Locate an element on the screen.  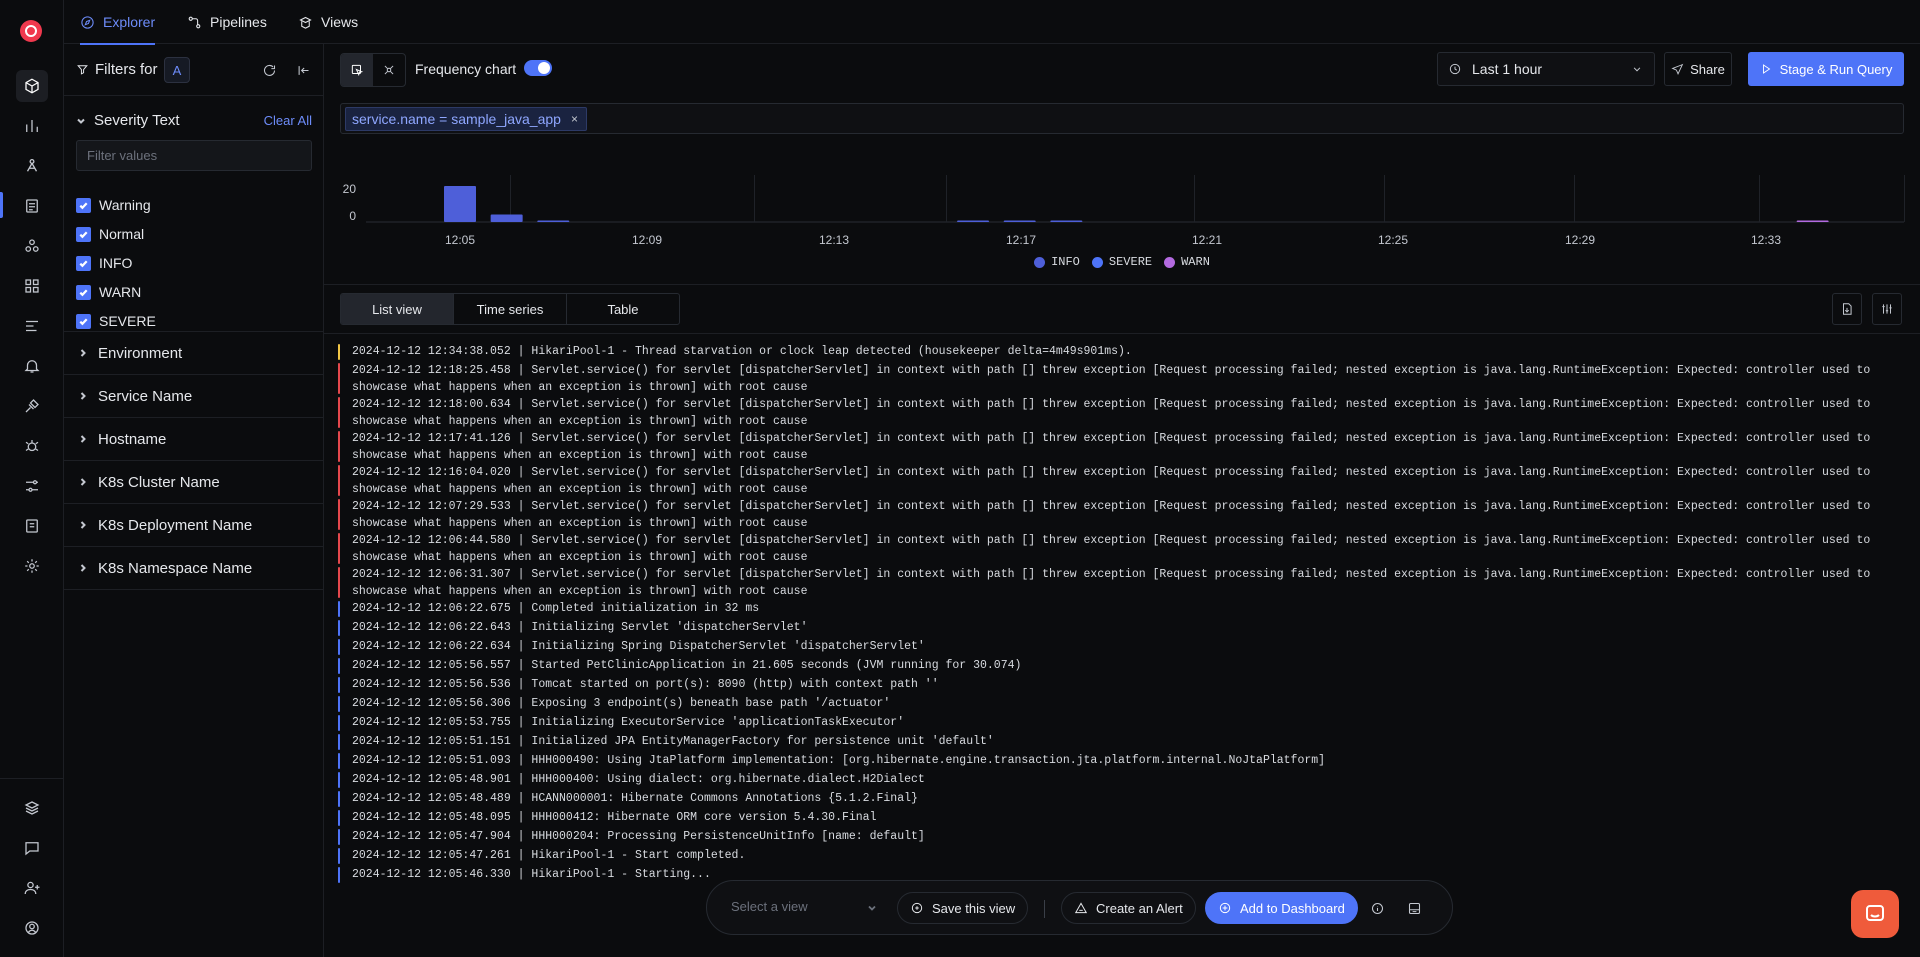
chat-support-icon is located at coordinates (32, 848).